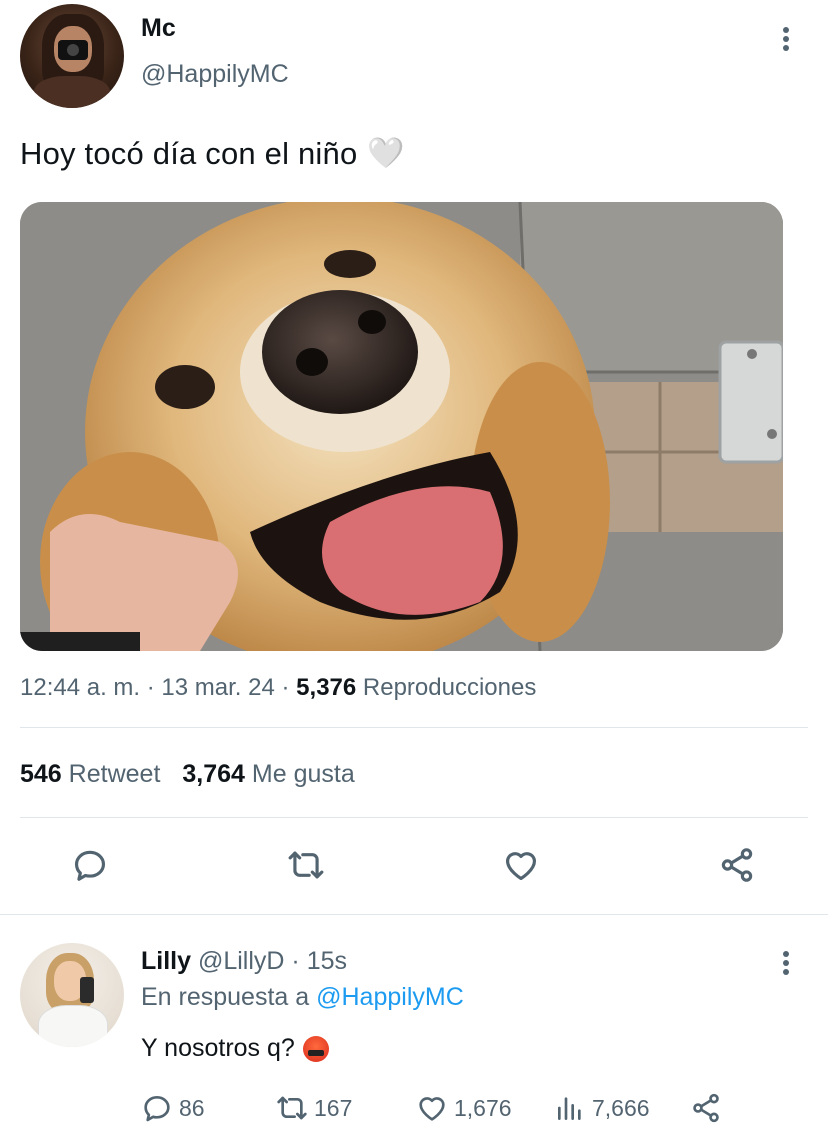 This screenshot has height=1132, width=828. I want to click on likes-label: Me gusta, so click(303, 774).